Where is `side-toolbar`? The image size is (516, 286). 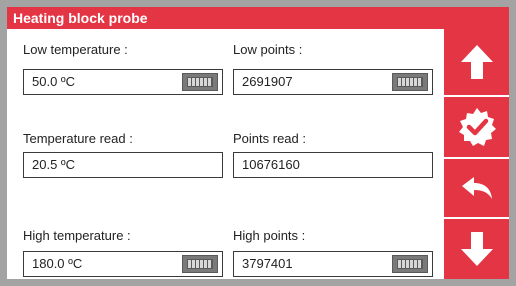
side-toolbar is located at coordinates (476, 154).